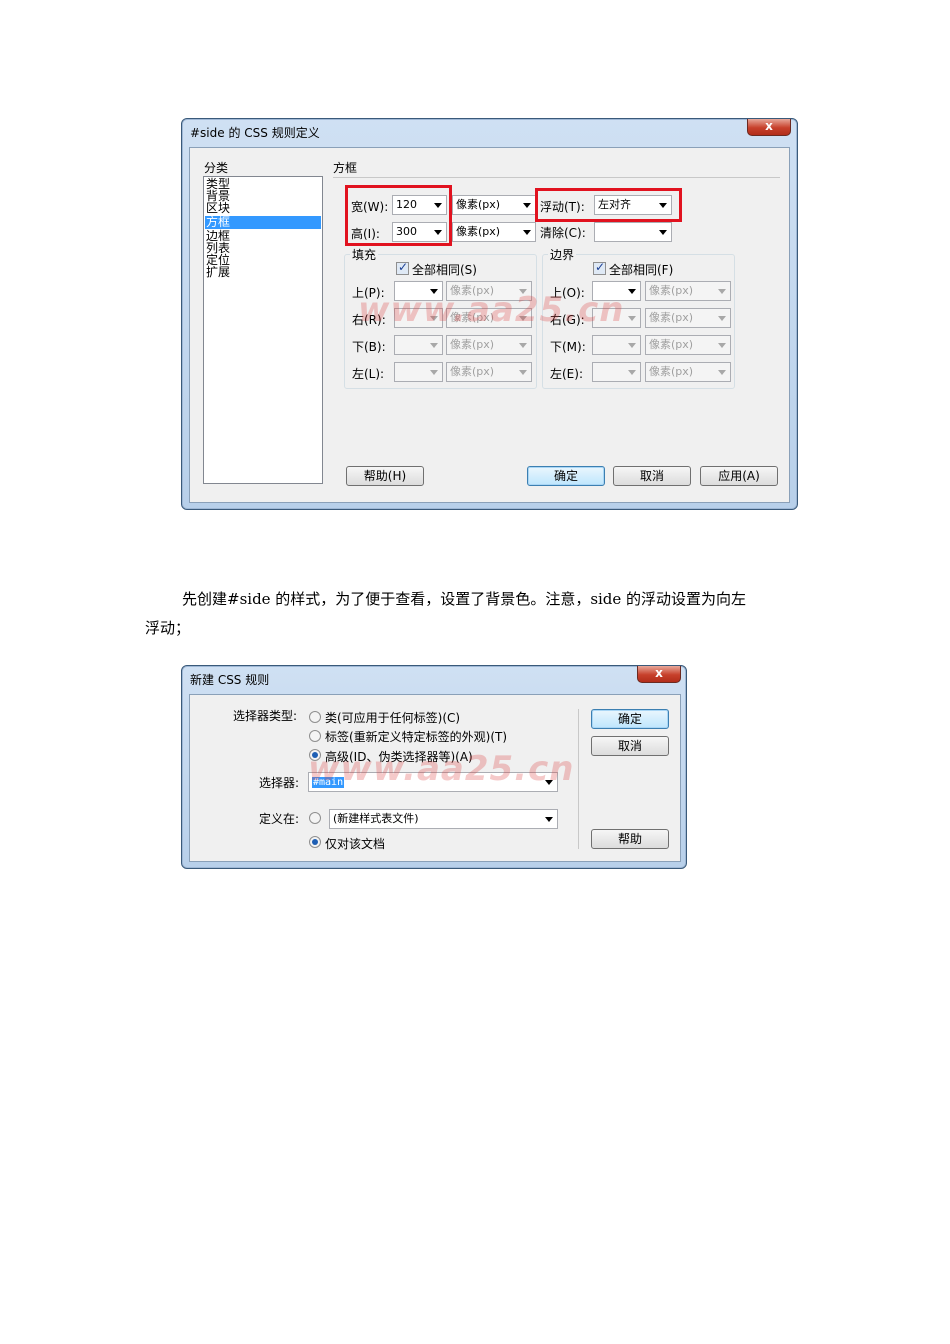  What do you see at coordinates (478, 204) in the screenshot?
I see `width-unit-value: 像素(px)` at bounding box center [478, 204].